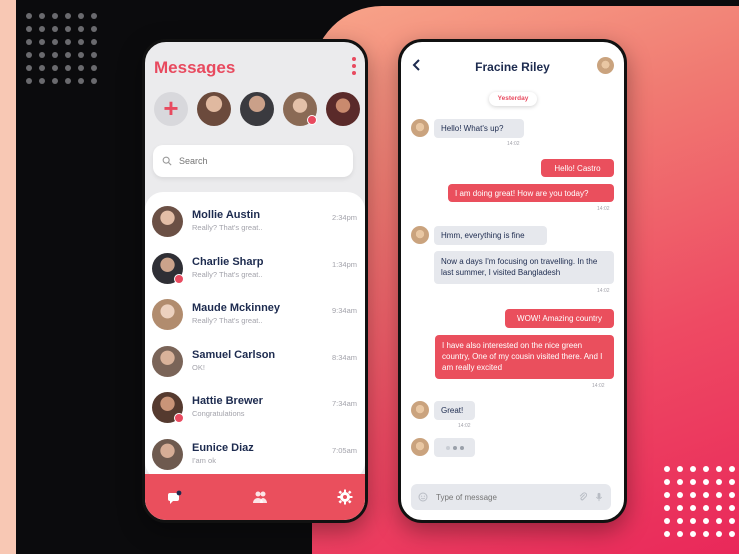  What do you see at coordinates (236, 308) in the screenshot?
I see `contact-name: Maude Mckinney` at bounding box center [236, 308].